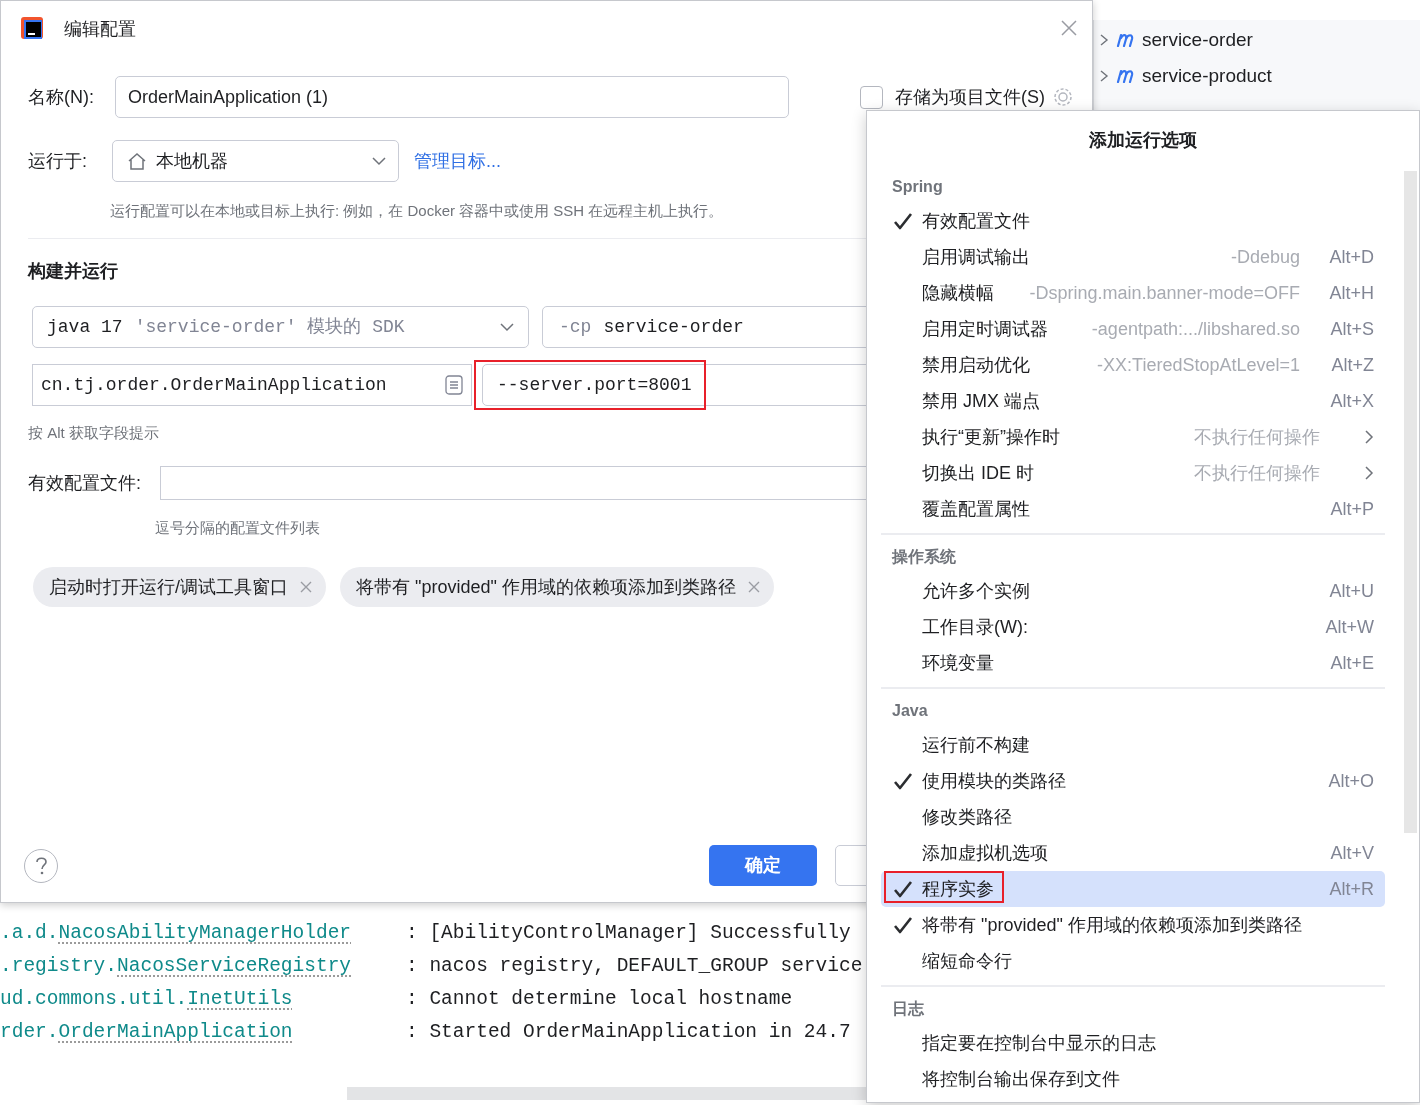 The height and width of the screenshot is (1105, 1420). What do you see at coordinates (1133, 925) in the screenshot?
I see `menu-item: 将带有 "provided" 作用域的依赖项添加到类路径` at bounding box center [1133, 925].